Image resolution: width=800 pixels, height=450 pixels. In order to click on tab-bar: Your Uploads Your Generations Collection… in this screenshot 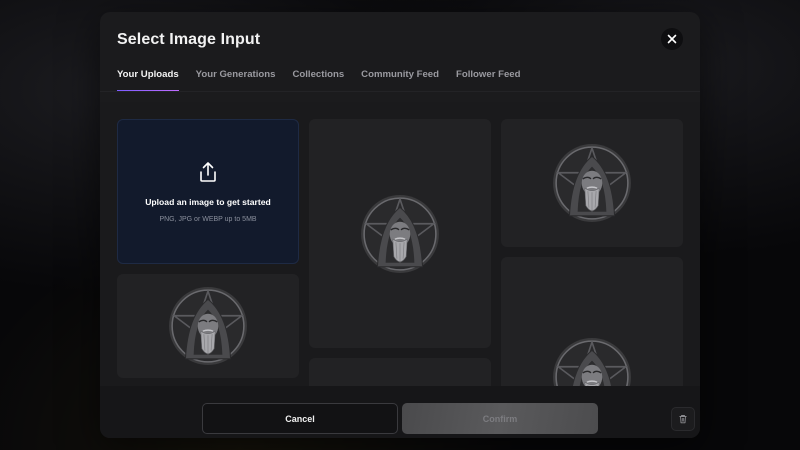, I will do `click(327, 80)`.